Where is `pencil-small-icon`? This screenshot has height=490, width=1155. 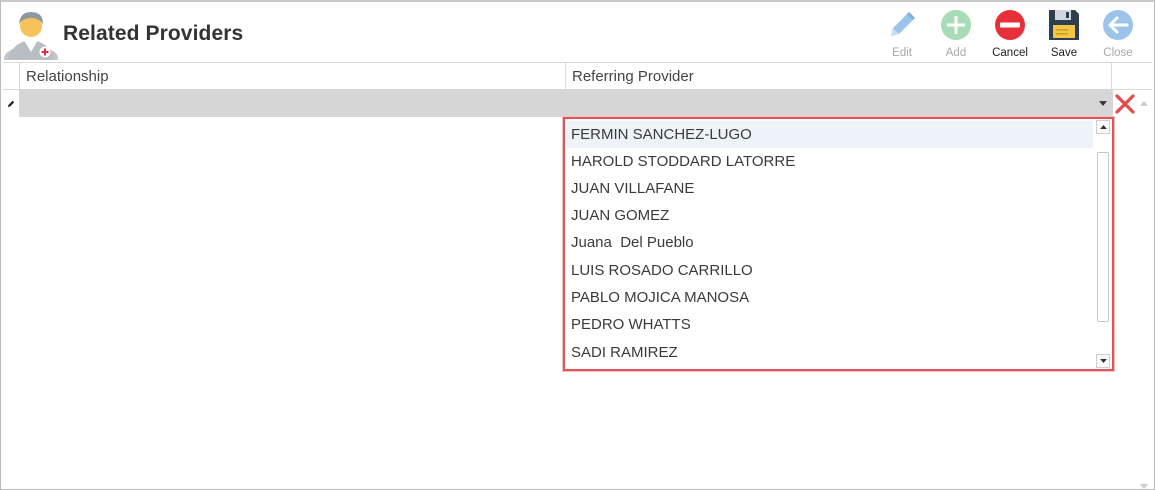 pencil-small-icon is located at coordinates (11, 103).